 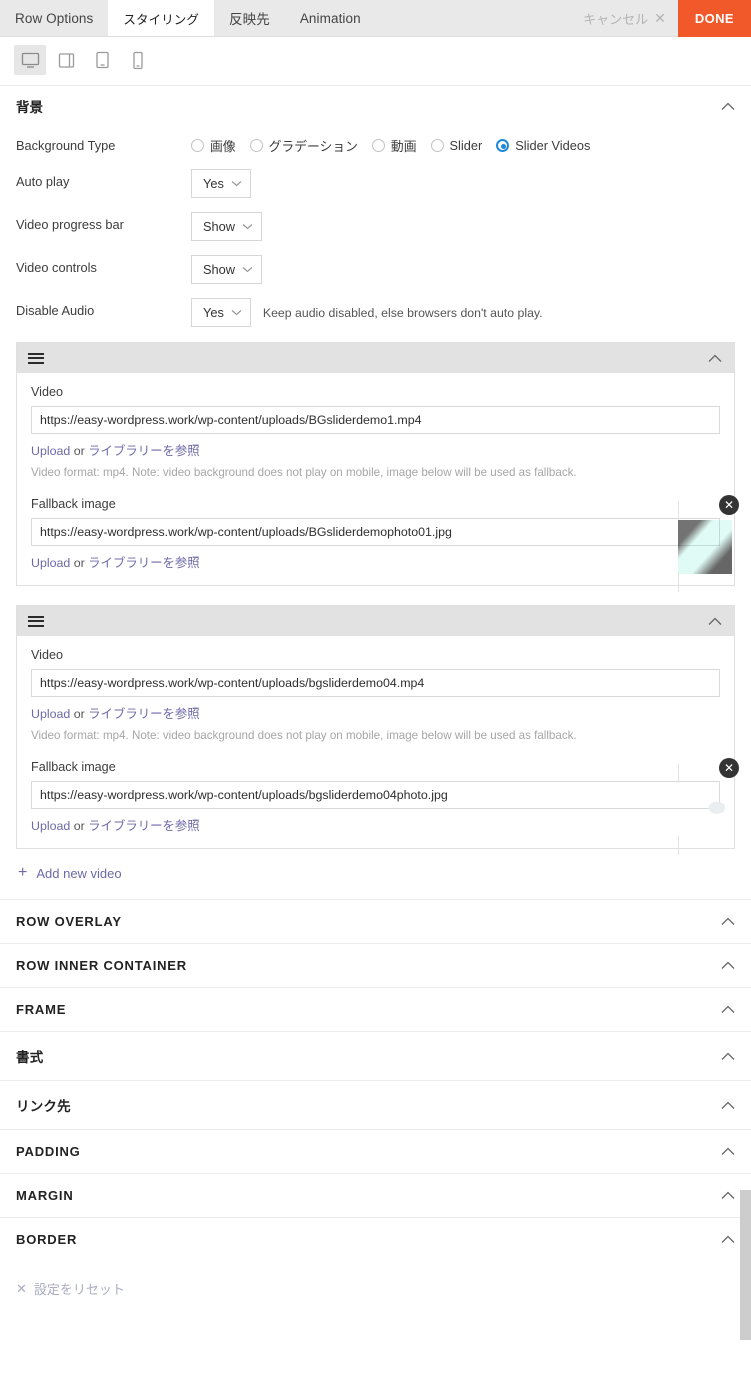 I want to click on background-type-radio-group: 画像 グラデーション 動画 Slider Slider Videos, so click(x=397, y=144).